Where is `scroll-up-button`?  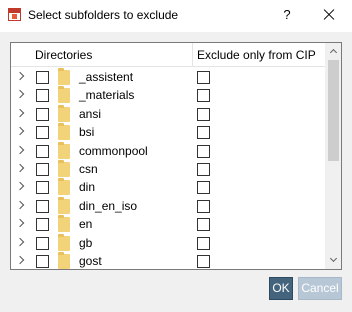 scroll-up-button is located at coordinates (333, 51).